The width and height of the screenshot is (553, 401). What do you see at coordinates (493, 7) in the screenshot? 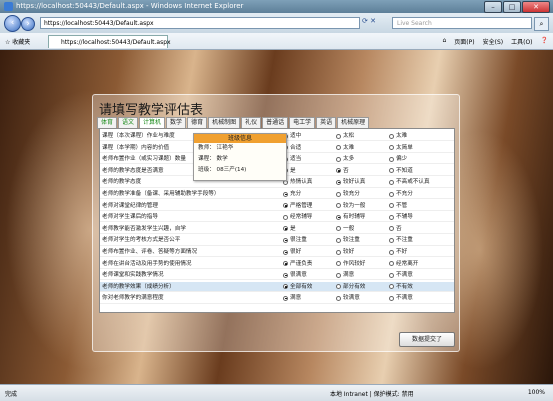
I see `minimize-button: –` at bounding box center [493, 7].